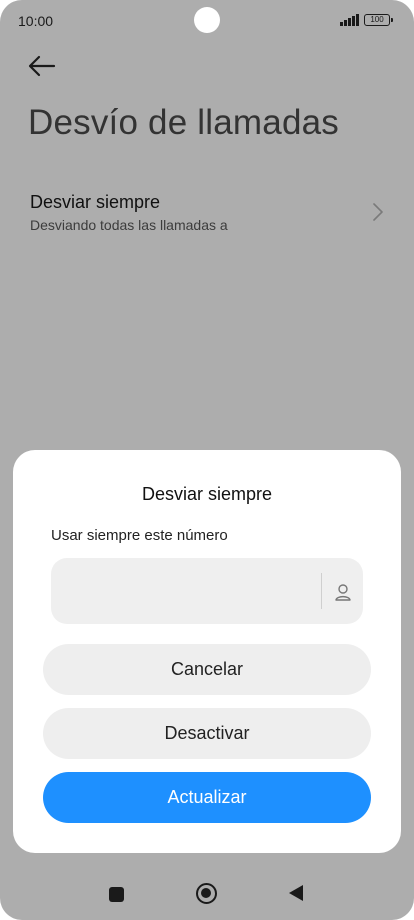  Describe the element at coordinates (378, 212) in the screenshot. I see `chevron-right-icon` at that location.